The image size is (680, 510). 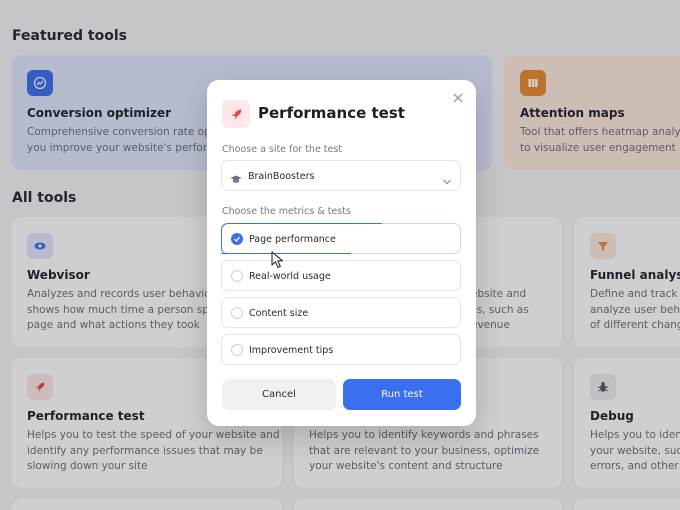 I want to click on chevron-down-icon, so click(x=447, y=180).